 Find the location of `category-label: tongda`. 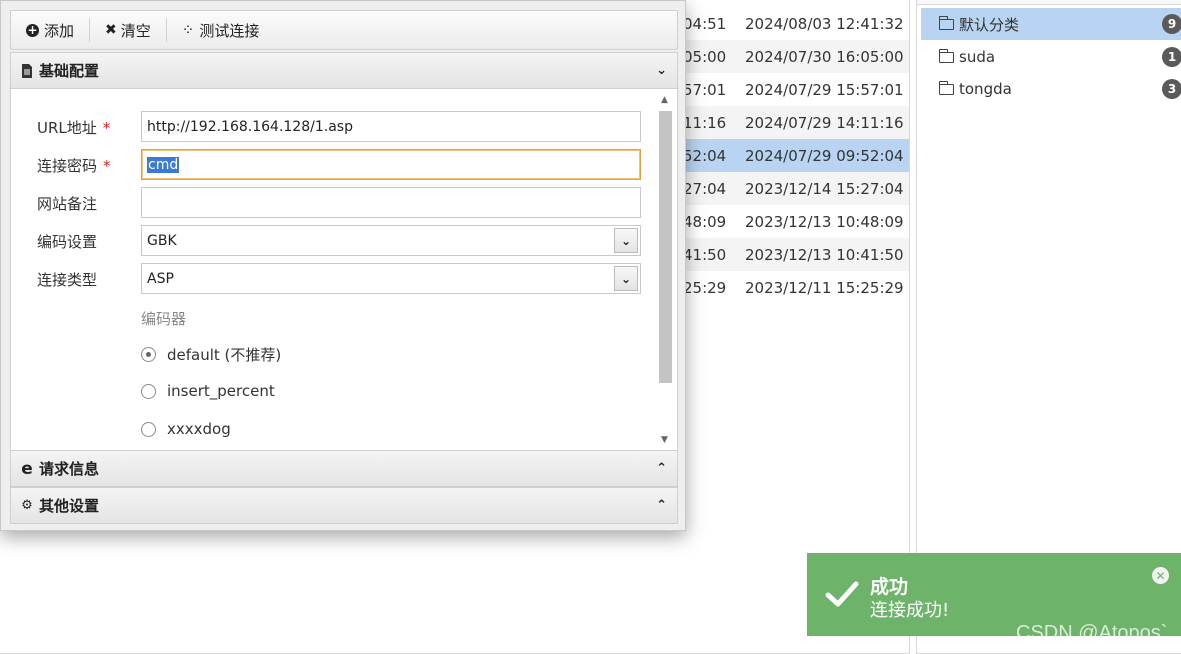

category-label: tongda is located at coordinates (985, 89).